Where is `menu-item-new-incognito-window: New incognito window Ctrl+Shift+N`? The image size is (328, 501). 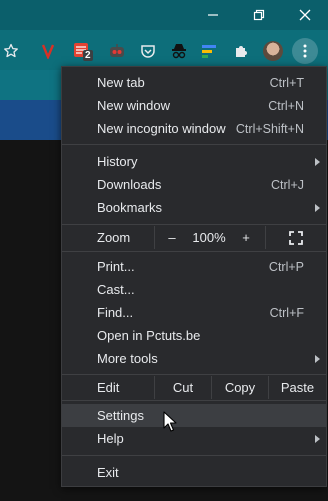 menu-item-new-incognito-window: New incognito window Ctrl+Shift+N is located at coordinates (194, 128).